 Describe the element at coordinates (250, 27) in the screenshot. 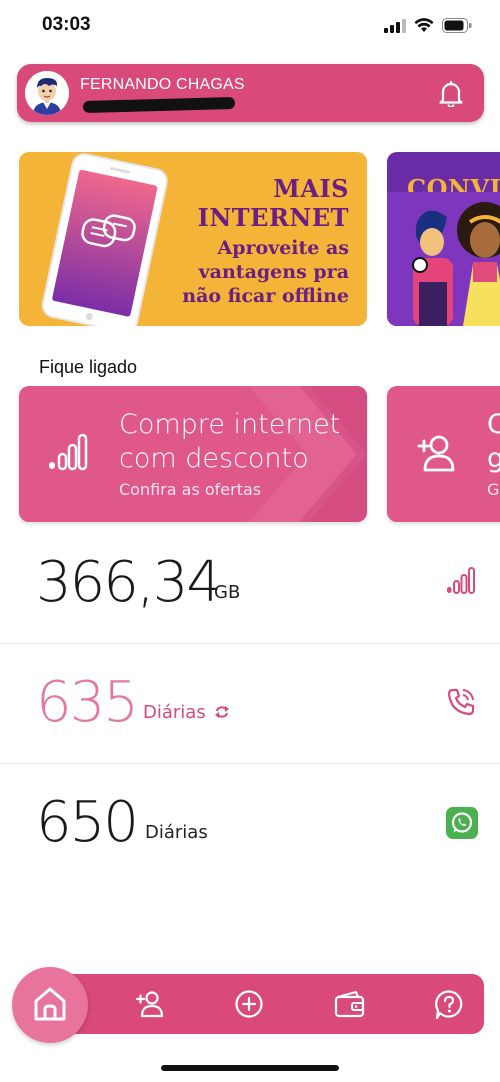

I see `status-bar: 03:03` at that location.